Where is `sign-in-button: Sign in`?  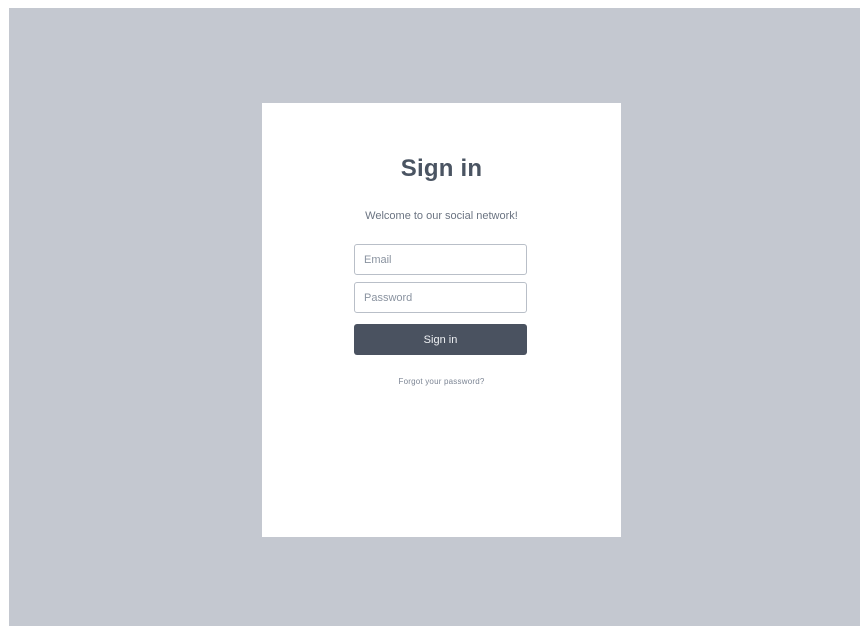 sign-in-button: Sign in is located at coordinates (440, 339).